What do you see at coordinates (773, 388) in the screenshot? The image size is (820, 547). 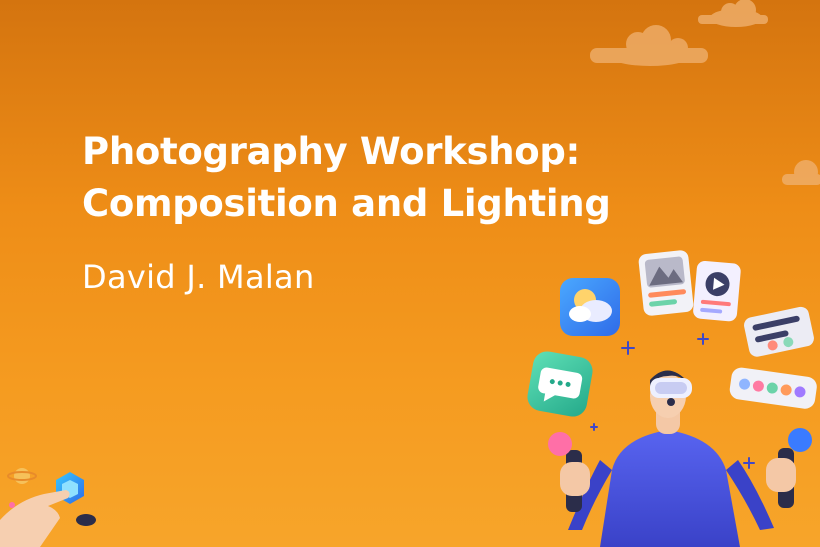 I see `color-palette-icon` at bounding box center [773, 388].